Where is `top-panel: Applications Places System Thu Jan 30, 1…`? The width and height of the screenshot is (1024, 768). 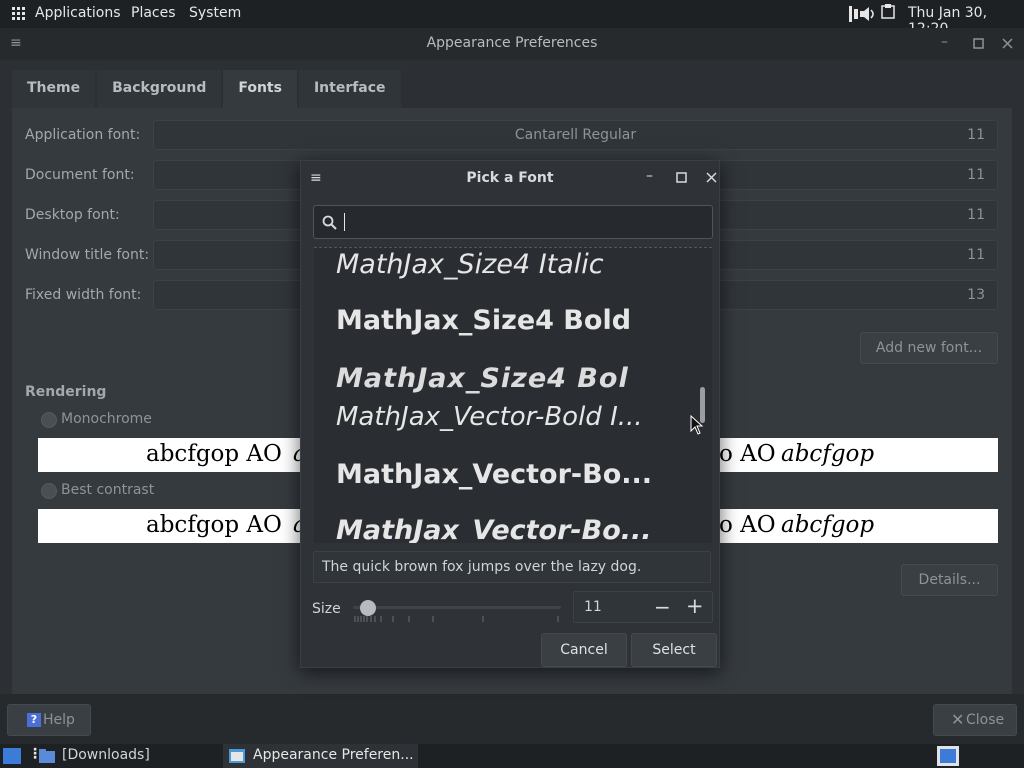
top-panel: Applications Places System Thu Jan 30, 1… is located at coordinates (512, 18).